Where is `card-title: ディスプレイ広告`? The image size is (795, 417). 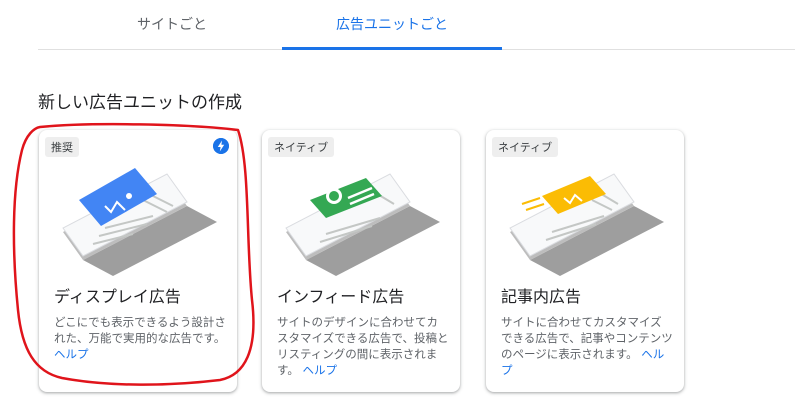
card-title: ディスプレイ広告 is located at coordinates (117, 296).